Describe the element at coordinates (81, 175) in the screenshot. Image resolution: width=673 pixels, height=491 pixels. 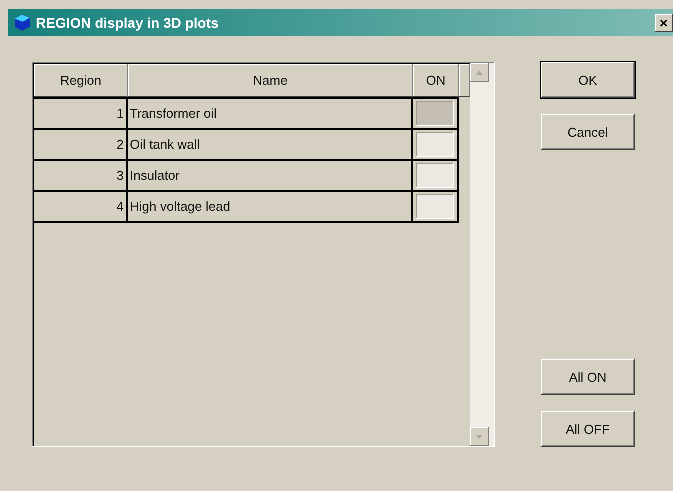
I see `table-cell: 3` at that location.